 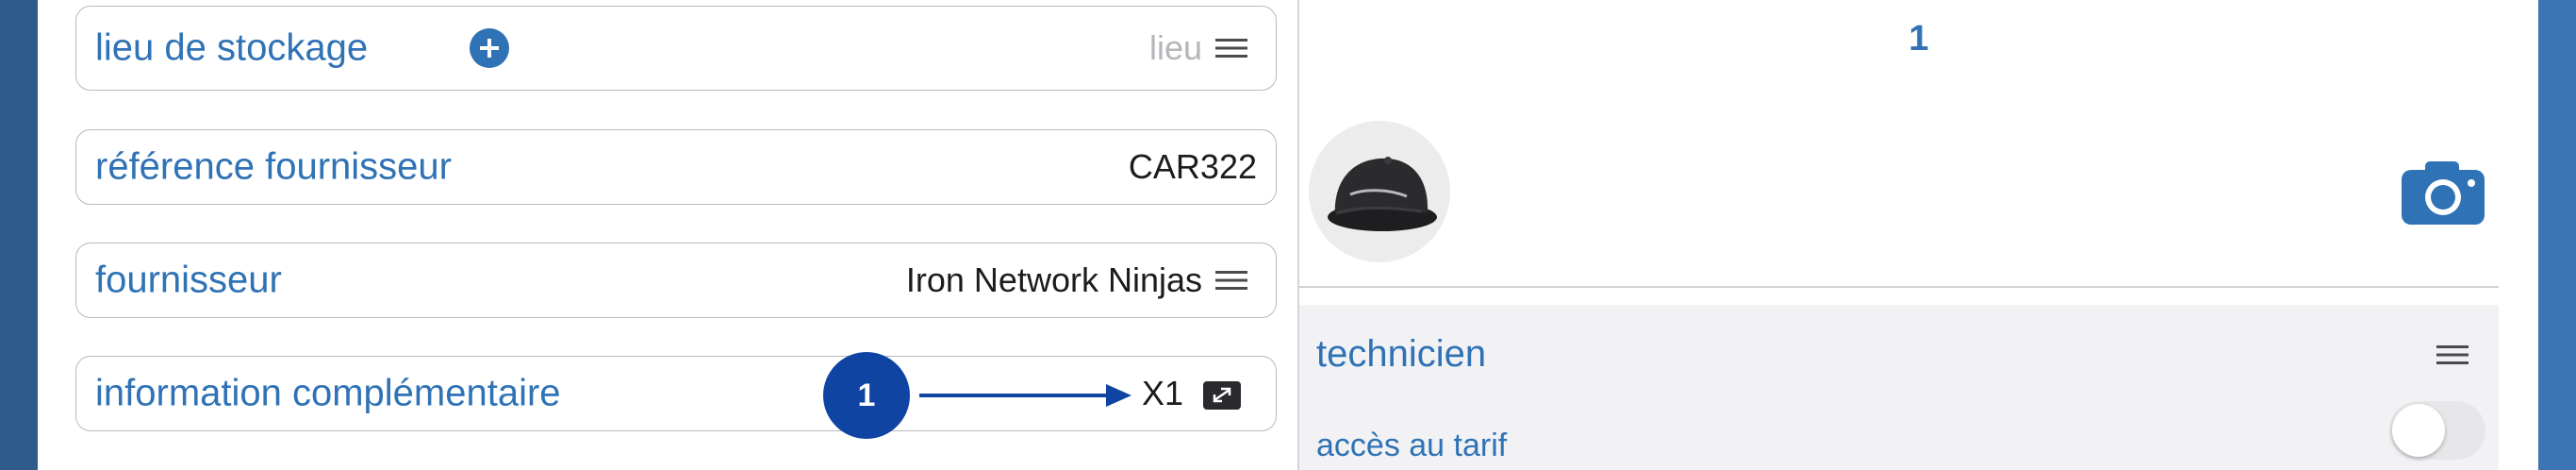 What do you see at coordinates (1025, 395) in the screenshot?
I see `annotation-arrow-icon` at bounding box center [1025, 395].